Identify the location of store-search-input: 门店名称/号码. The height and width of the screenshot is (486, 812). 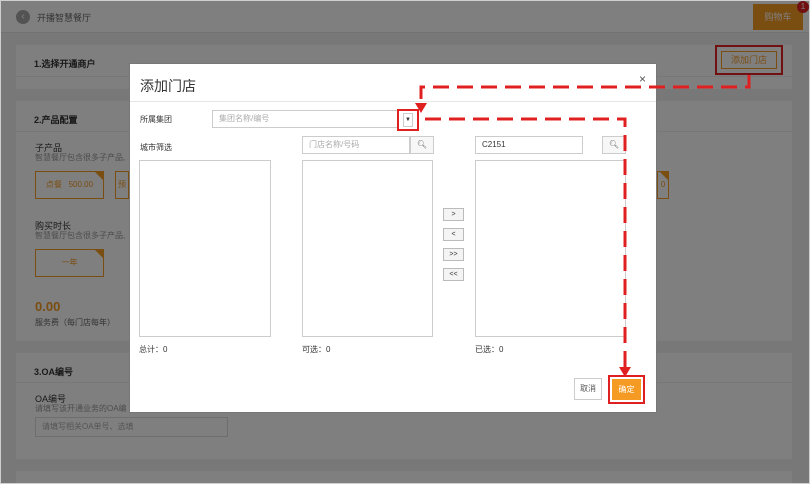
(356, 145).